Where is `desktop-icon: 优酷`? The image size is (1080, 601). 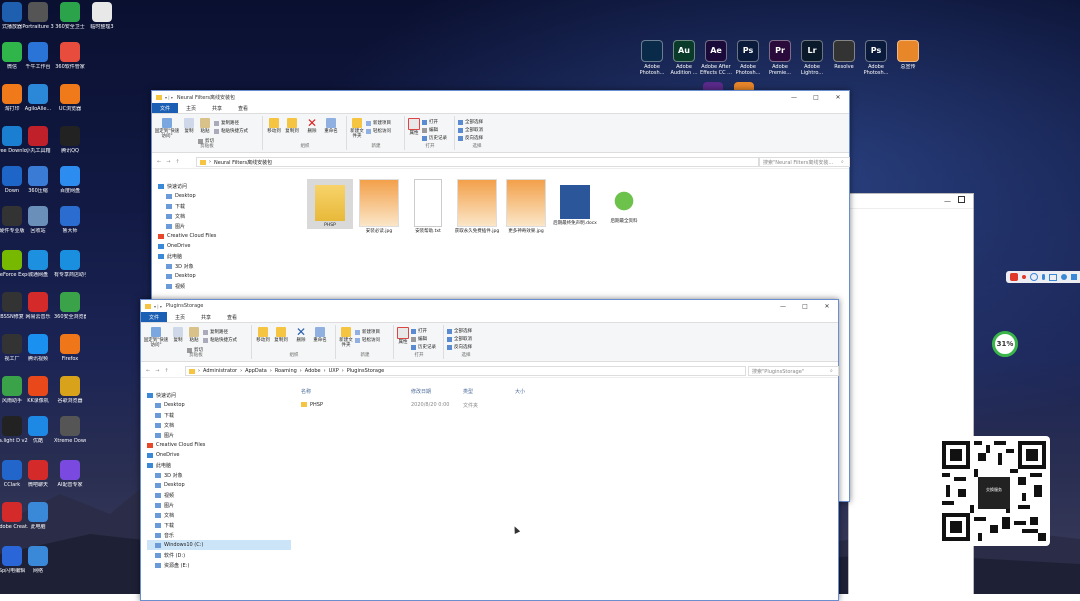
desktop-icon: 优酷 is located at coordinates (38, 430).